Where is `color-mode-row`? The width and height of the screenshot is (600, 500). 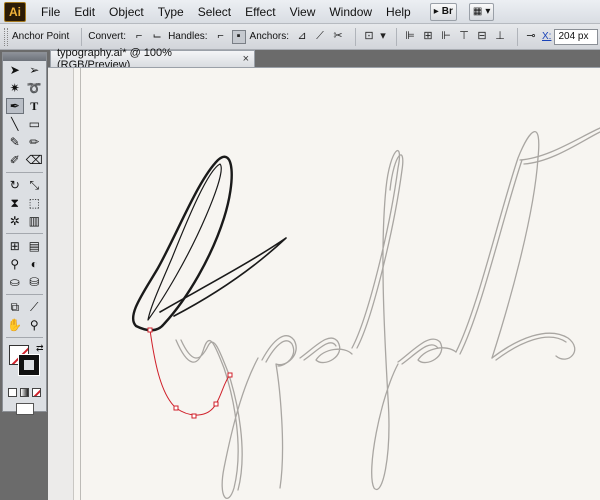
color-mode-row is located at coordinates (24, 392).